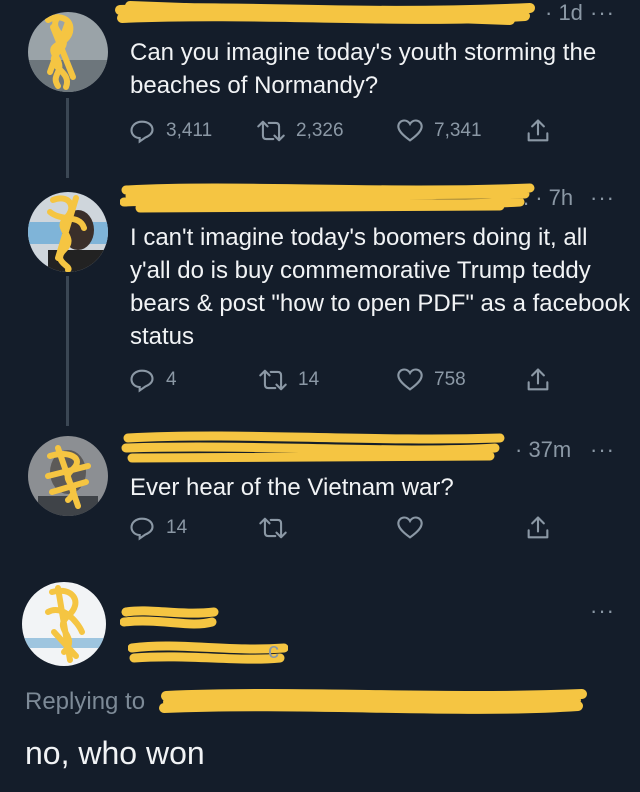  Describe the element at coordinates (458, 130) in the screenshot. I see `like-count: 7,341` at that location.